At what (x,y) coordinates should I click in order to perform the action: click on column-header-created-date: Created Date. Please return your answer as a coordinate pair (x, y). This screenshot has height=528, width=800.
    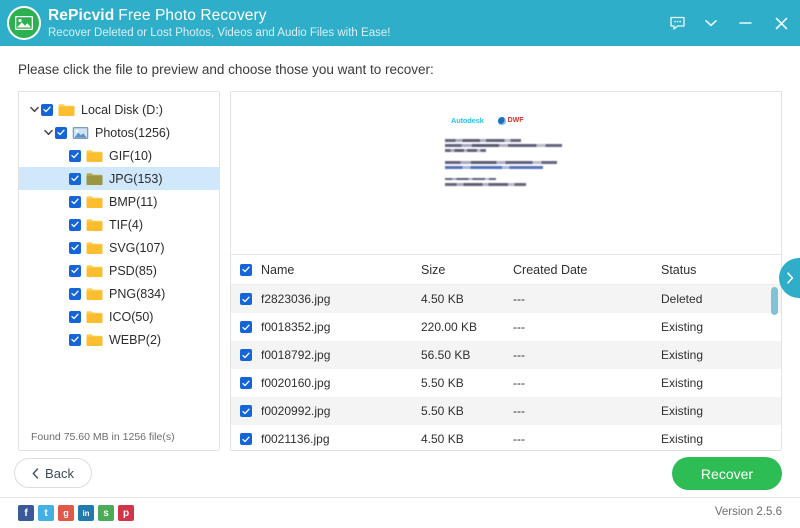
    Looking at the image, I should click on (587, 270).